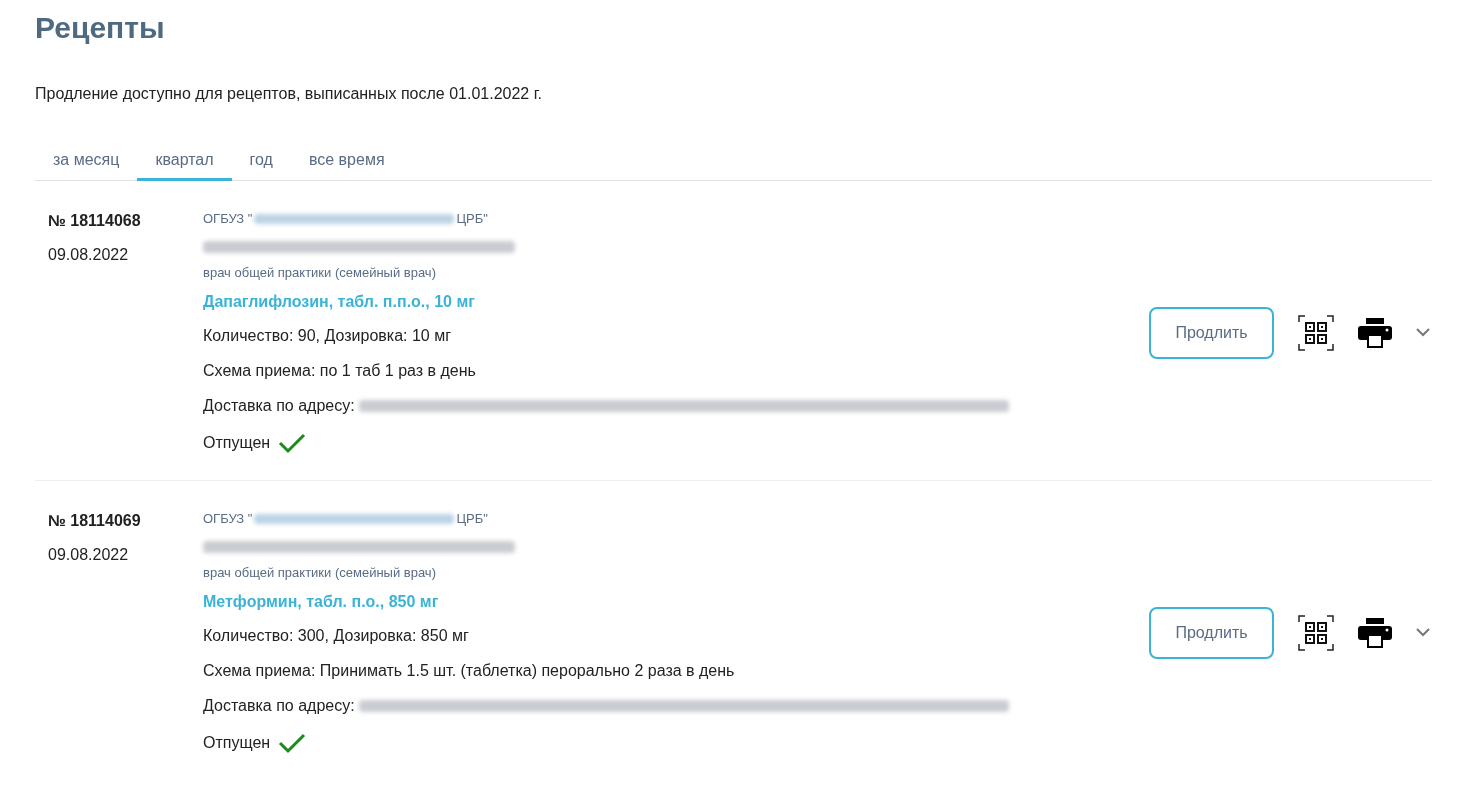 The width and height of the screenshot is (1481, 803). I want to click on drug-name: Метформин, табл. п.о., 850 мг, so click(321, 602).